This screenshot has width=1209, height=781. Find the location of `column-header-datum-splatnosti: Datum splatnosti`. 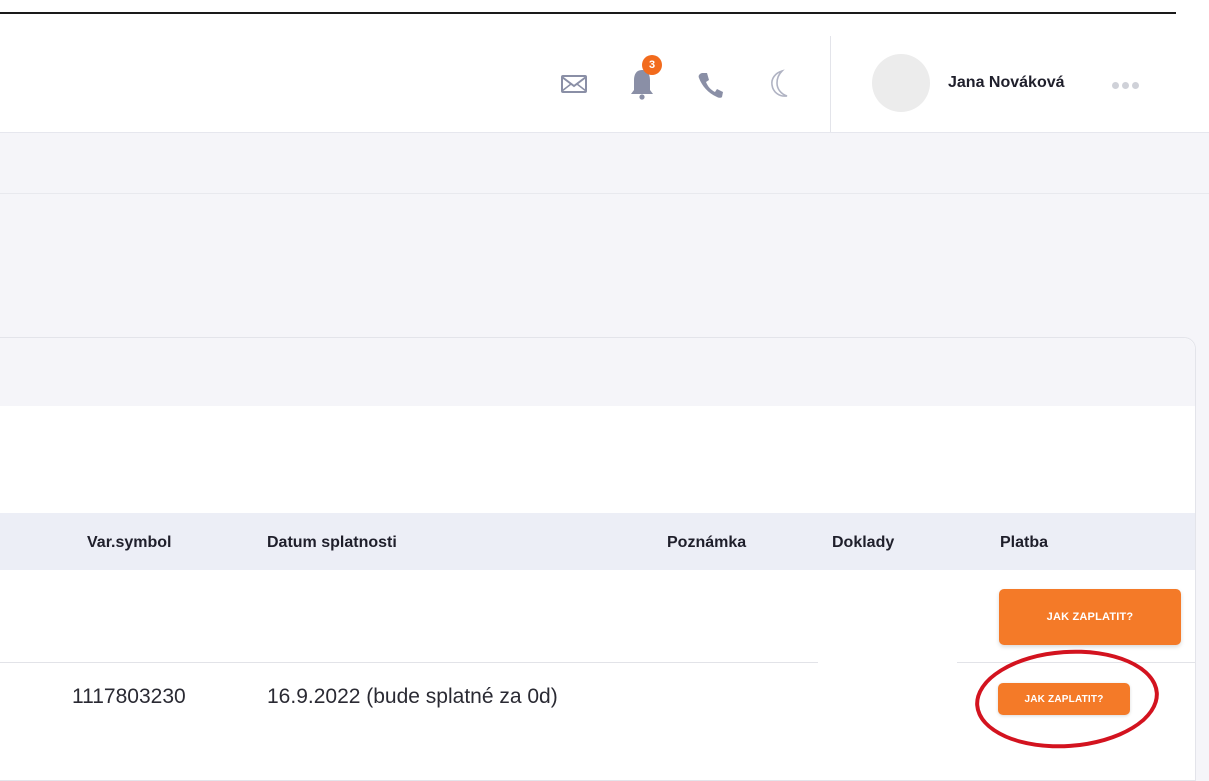

column-header-datum-splatnosti: Datum splatnosti is located at coordinates (332, 542).